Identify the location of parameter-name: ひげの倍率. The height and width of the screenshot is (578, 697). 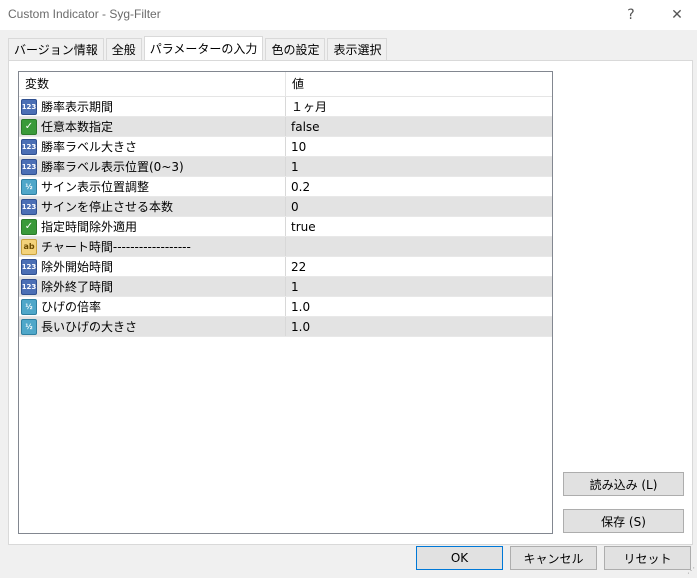
(71, 307).